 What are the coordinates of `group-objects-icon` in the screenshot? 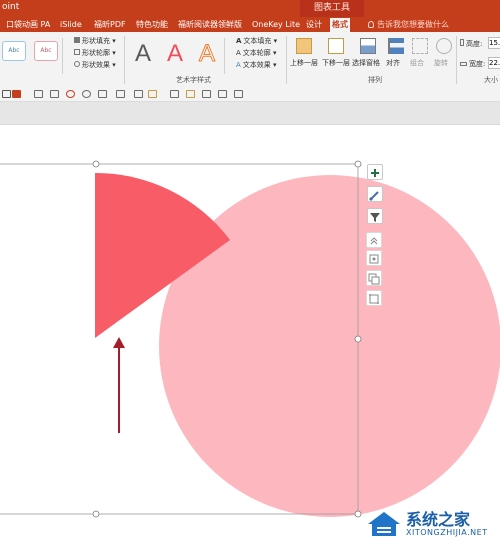 It's located at (222, 94).